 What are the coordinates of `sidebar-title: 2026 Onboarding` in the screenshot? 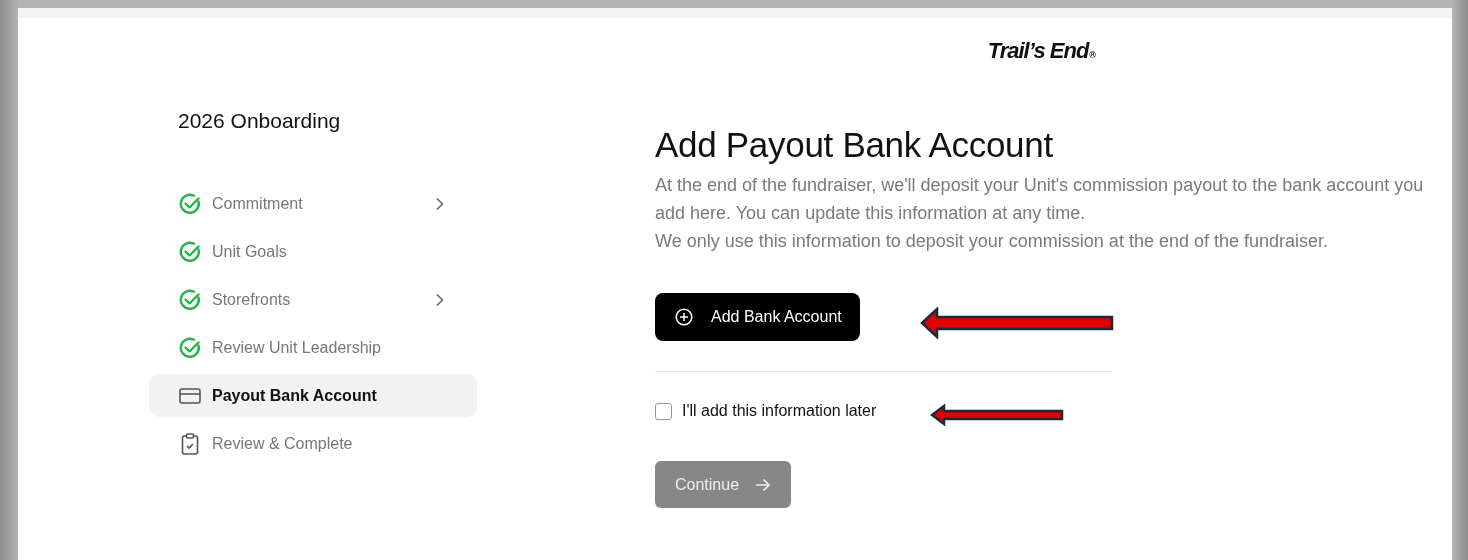 It's located at (260, 121).